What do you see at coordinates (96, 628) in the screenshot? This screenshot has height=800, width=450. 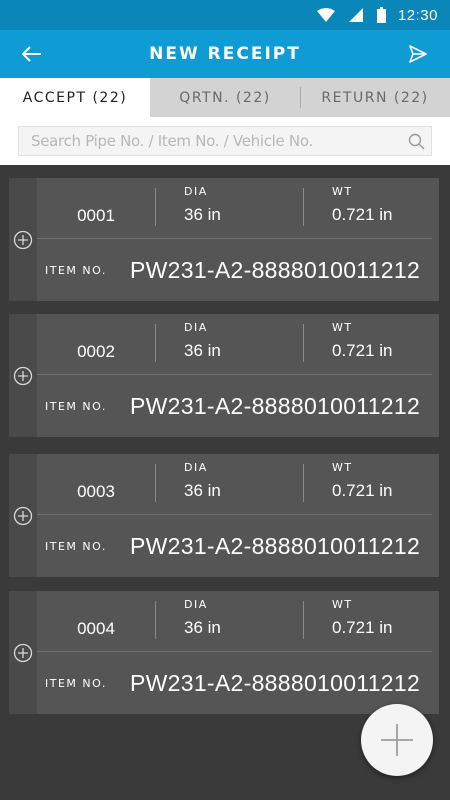 I see `pipe-number: 0004` at bounding box center [96, 628].